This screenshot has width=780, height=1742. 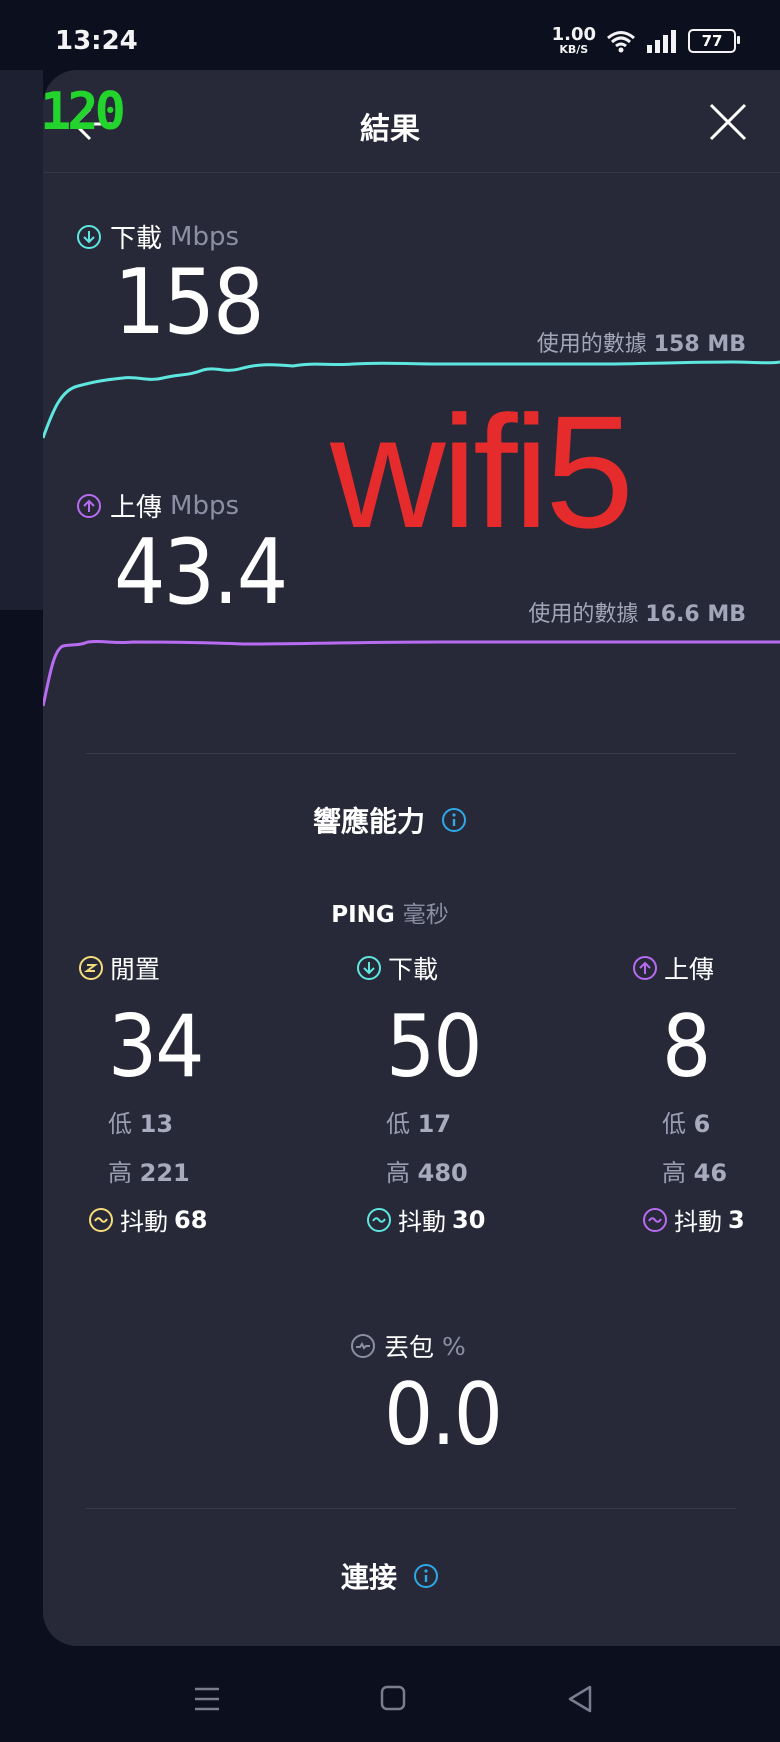 What do you see at coordinates (393, 1698) in the screenshot?
I see `home-icon` at bounding box center [393, 1698].